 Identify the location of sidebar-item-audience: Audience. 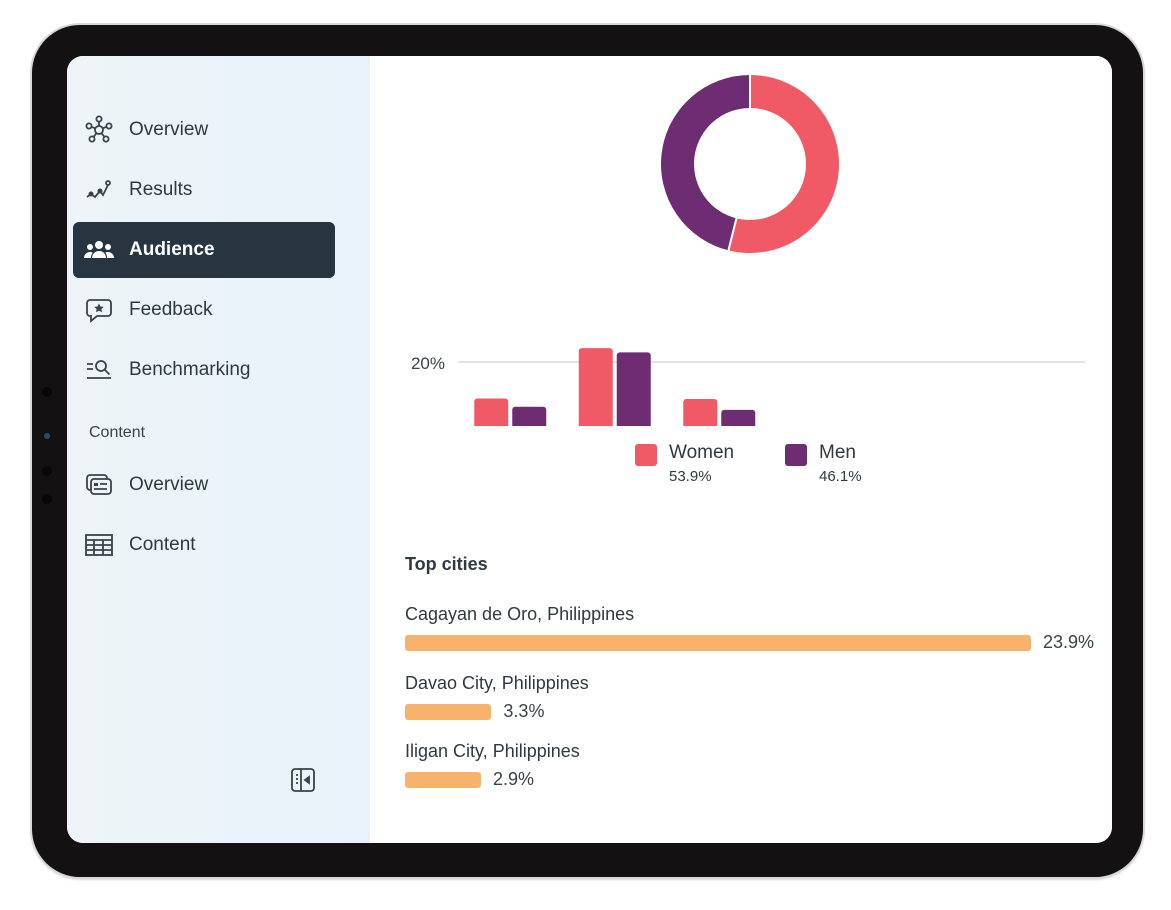
(204, 250).